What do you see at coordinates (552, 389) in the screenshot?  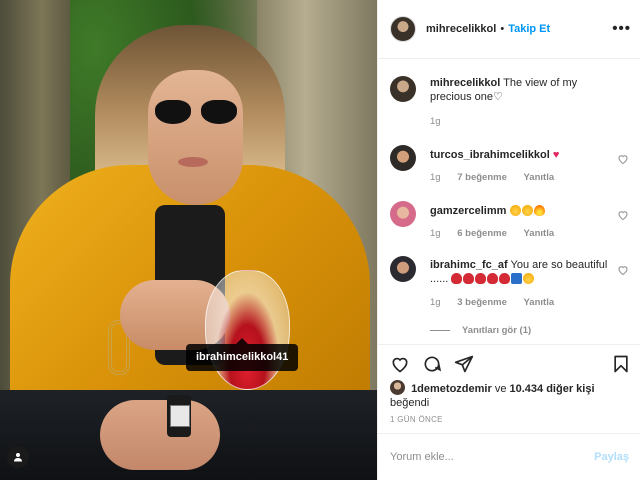 I see `others-likes-link: 10.434 diğer kişi` at bounding box center [552, 389].